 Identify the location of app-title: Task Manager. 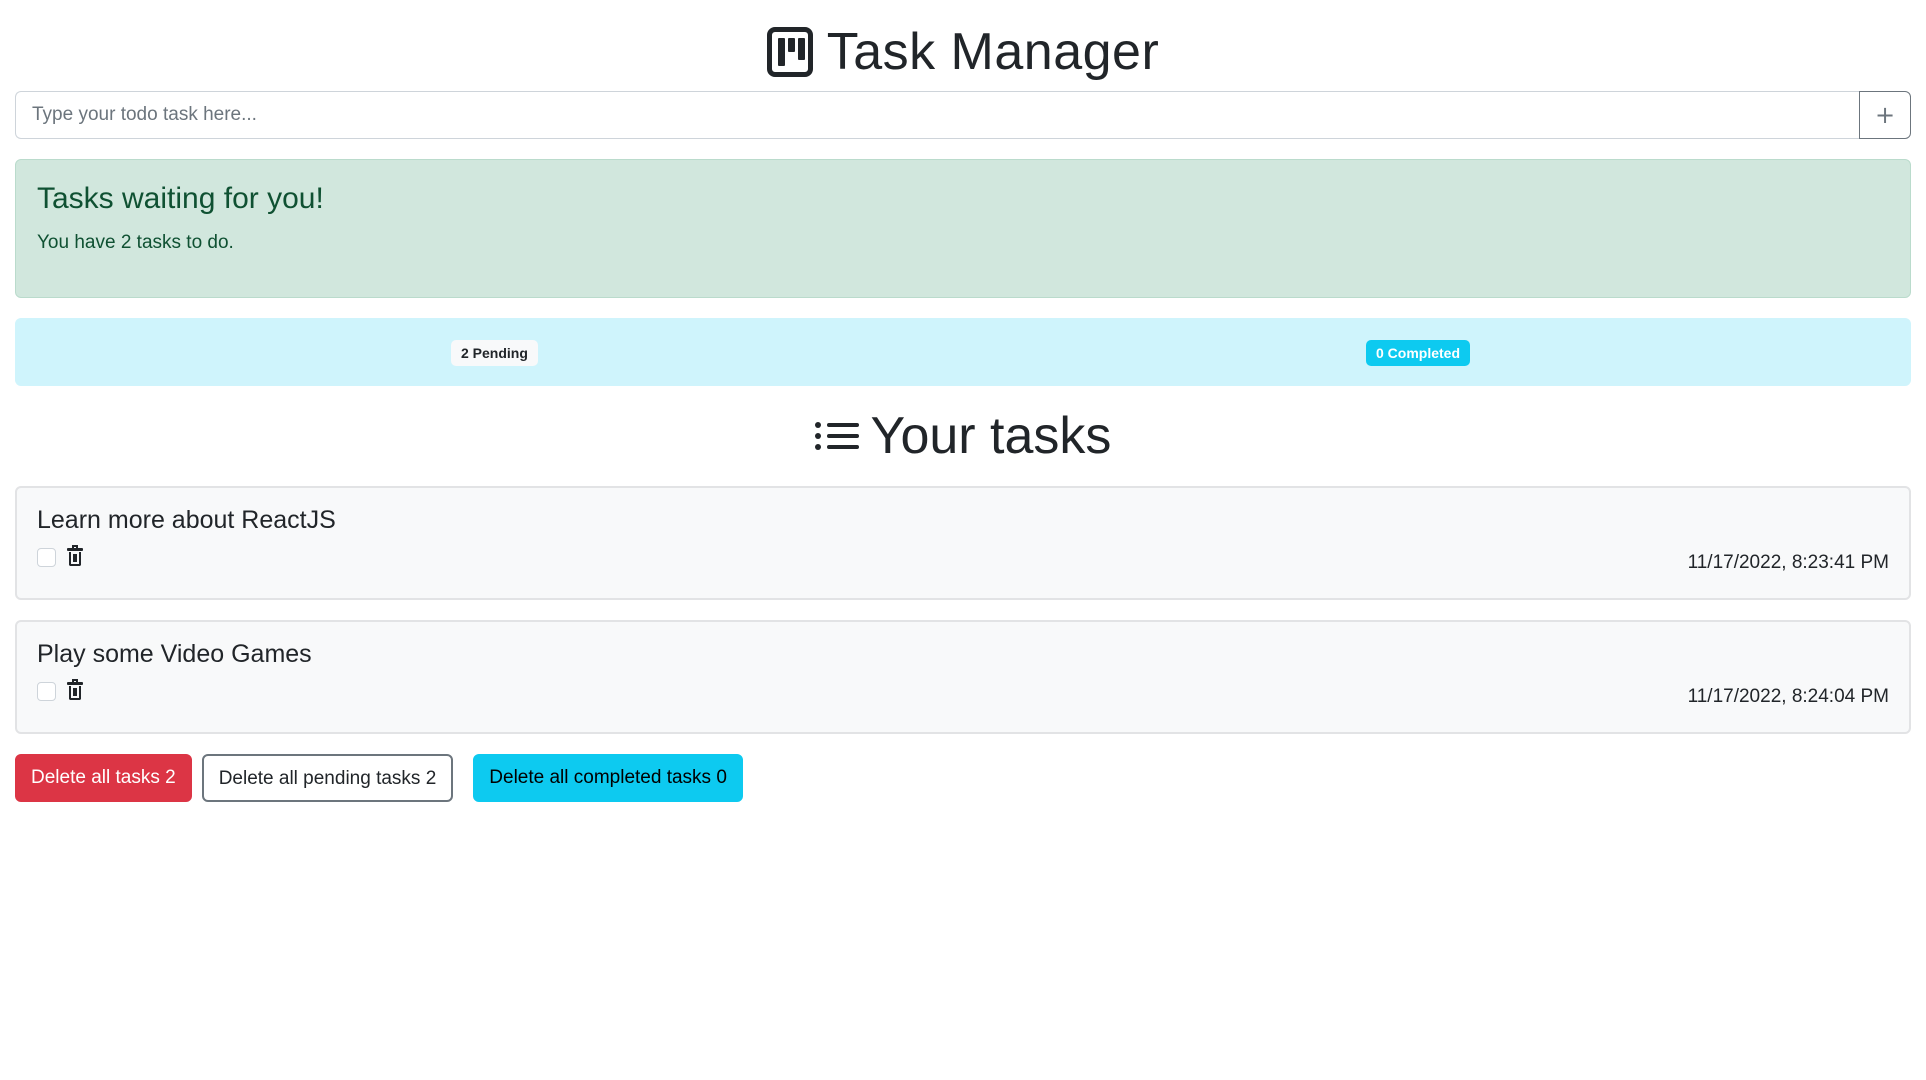
(993, 52).